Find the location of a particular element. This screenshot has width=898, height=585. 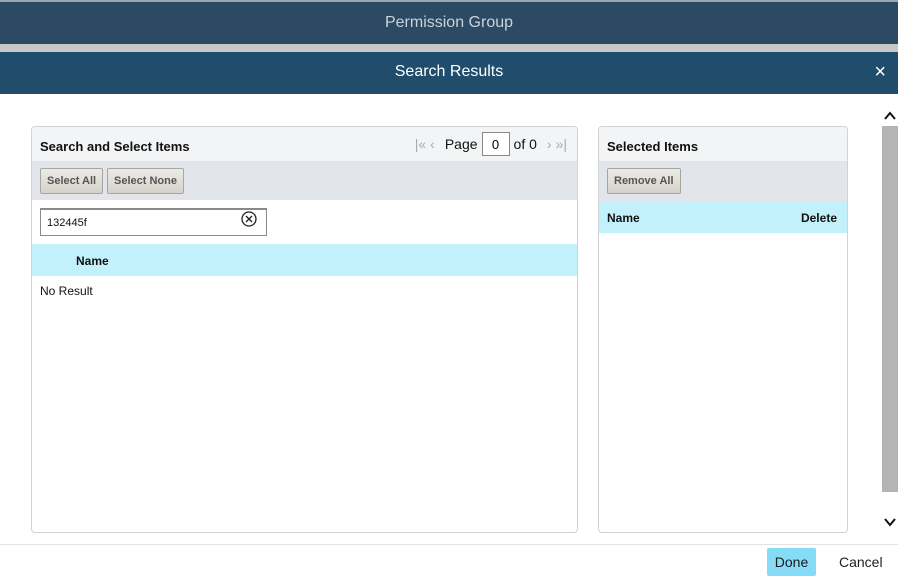

done-button: Done is located at coordinates (791, 562).